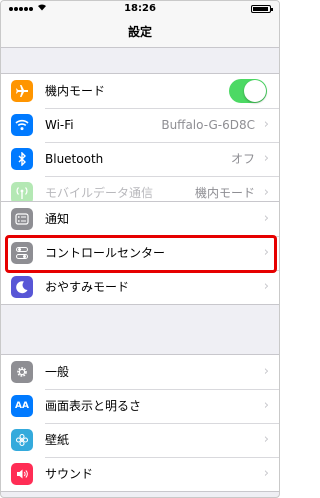  What do you see at coordinates (140, 287) in the screenshot?
I see `row-do-not-disturb: おやすみモード ›` at bounding box center [140, 287].